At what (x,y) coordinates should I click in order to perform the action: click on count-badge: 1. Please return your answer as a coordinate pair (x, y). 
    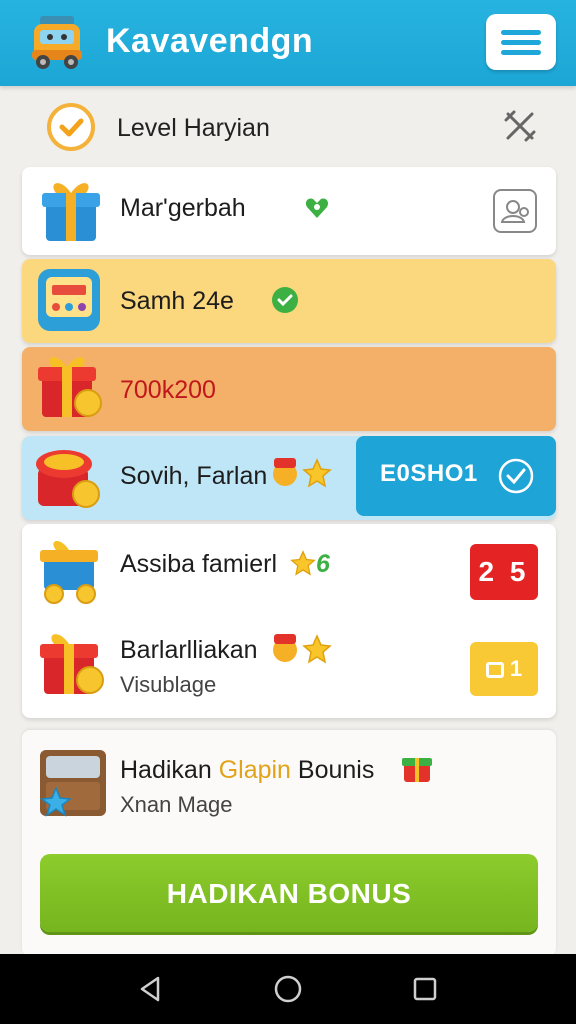
    Looking at the image, I should click on (504, 669).